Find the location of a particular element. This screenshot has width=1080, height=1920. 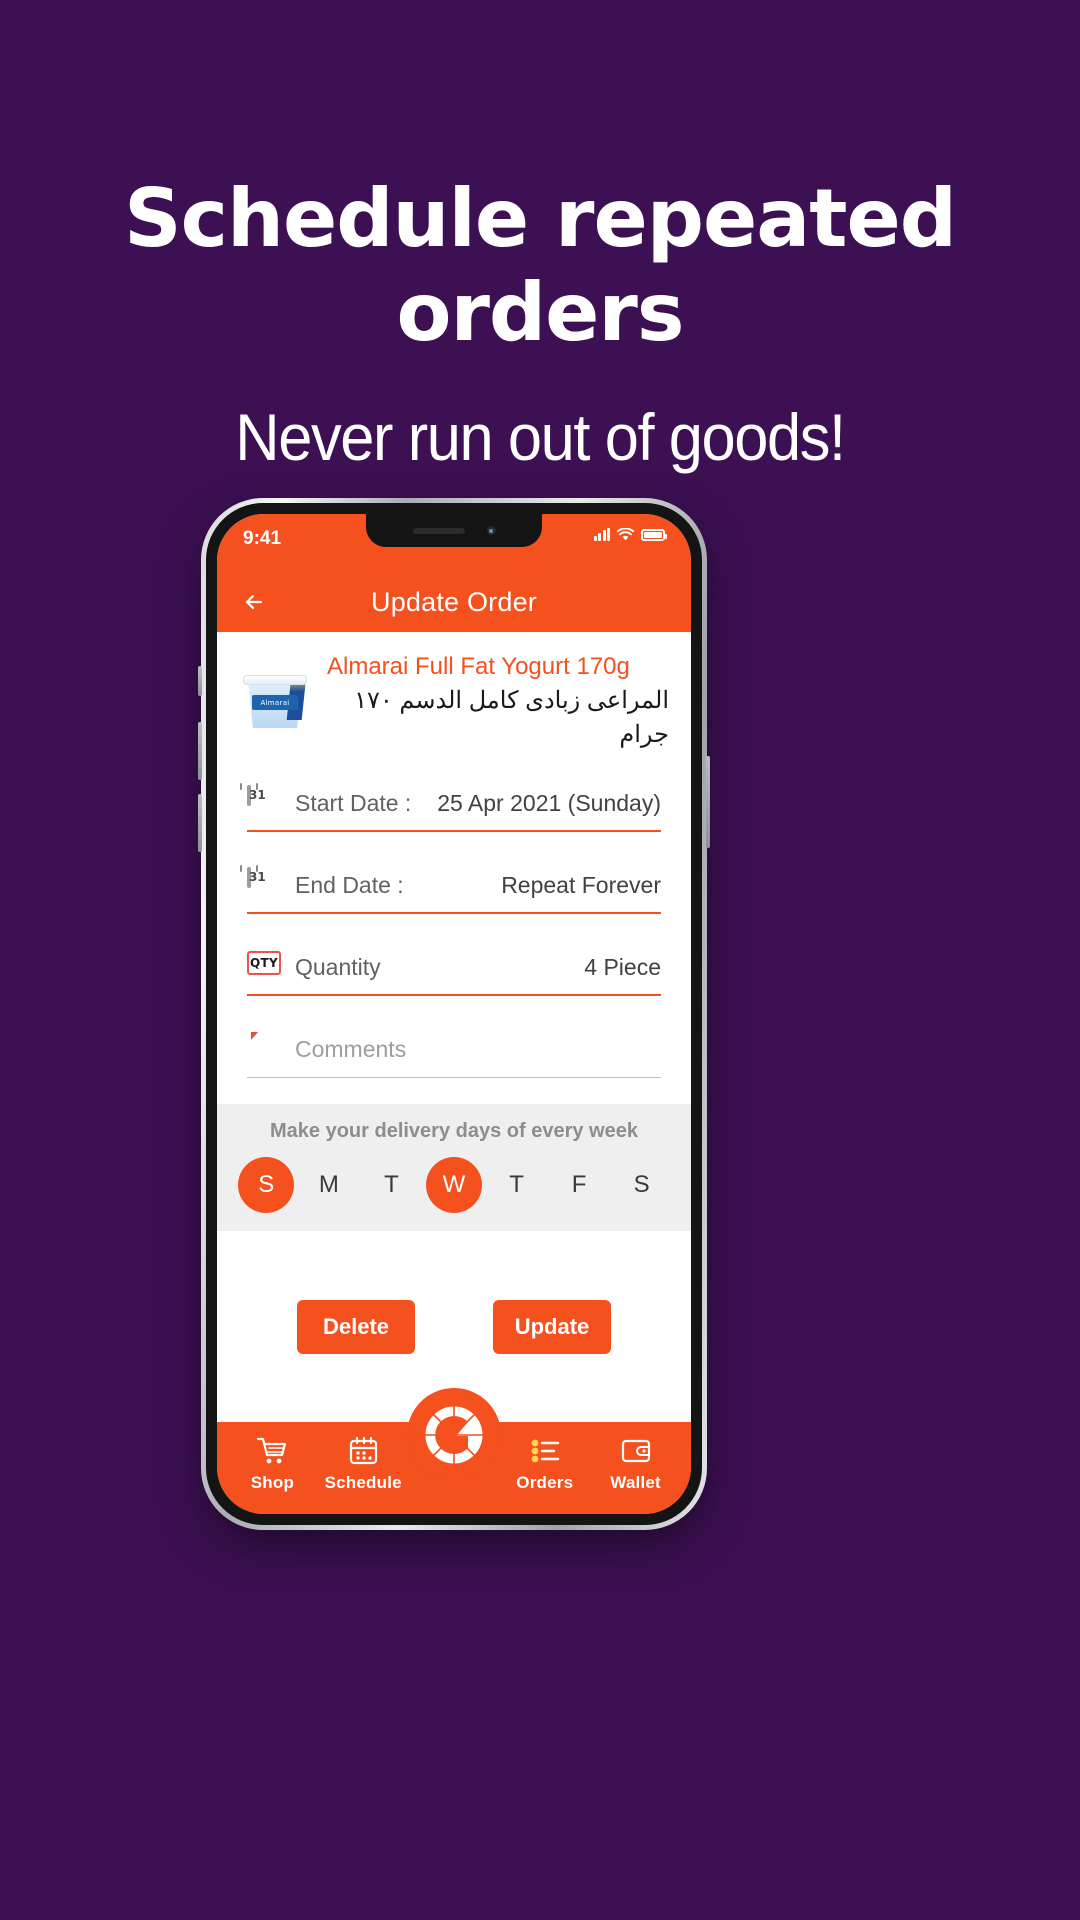

status-bar-icons is located at coordinates (630, 534).